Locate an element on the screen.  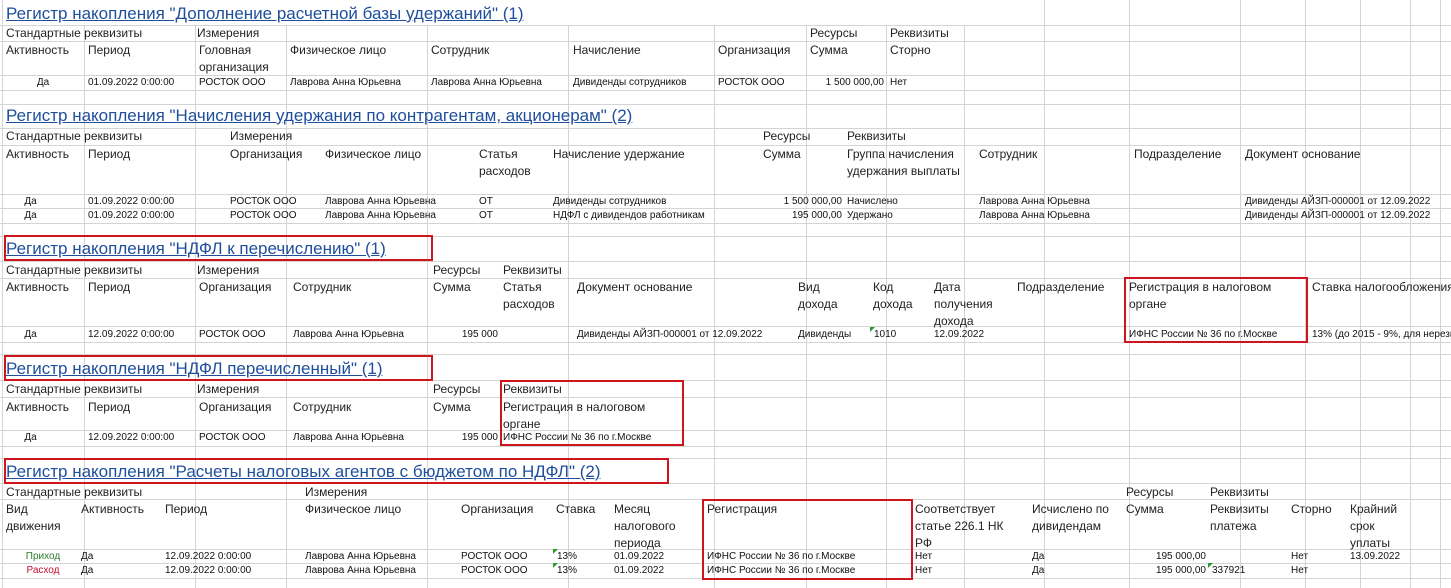
table-cell: Удержано is located at coordinates (870, 215).